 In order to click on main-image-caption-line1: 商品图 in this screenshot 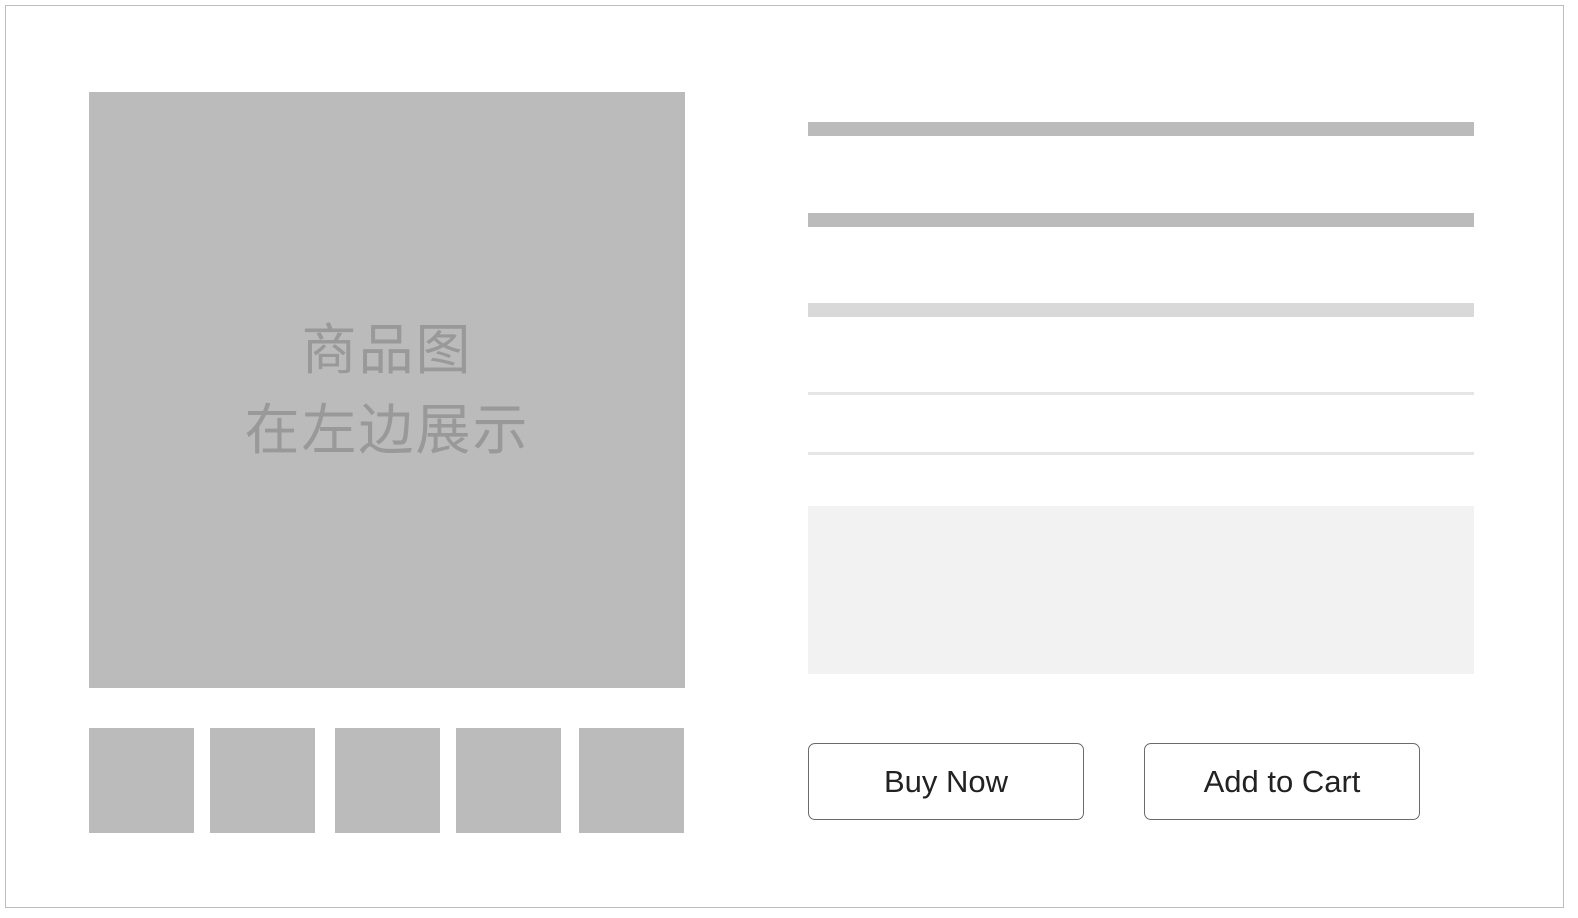, I will do `click(387, 350)`.